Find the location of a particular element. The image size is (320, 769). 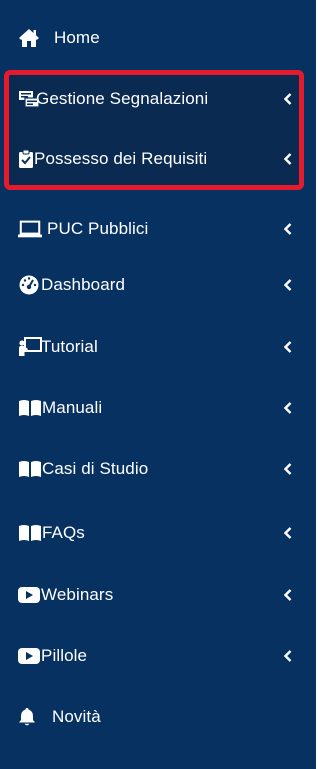

sidebar-item-label: Possesso dei Requisiti is located at coordinates (121, 158).